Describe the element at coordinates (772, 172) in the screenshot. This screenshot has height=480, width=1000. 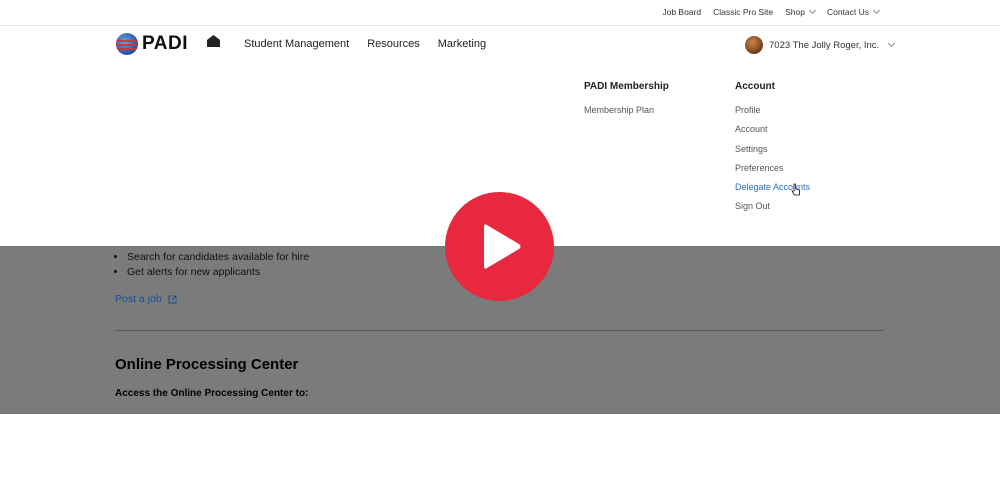
I see `menu-item-preferences: Preferences` at that location.